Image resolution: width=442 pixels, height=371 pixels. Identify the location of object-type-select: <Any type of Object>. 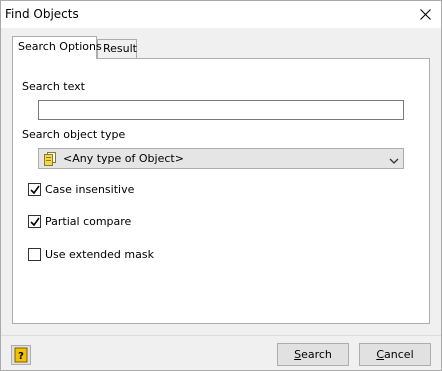
(221, 158).